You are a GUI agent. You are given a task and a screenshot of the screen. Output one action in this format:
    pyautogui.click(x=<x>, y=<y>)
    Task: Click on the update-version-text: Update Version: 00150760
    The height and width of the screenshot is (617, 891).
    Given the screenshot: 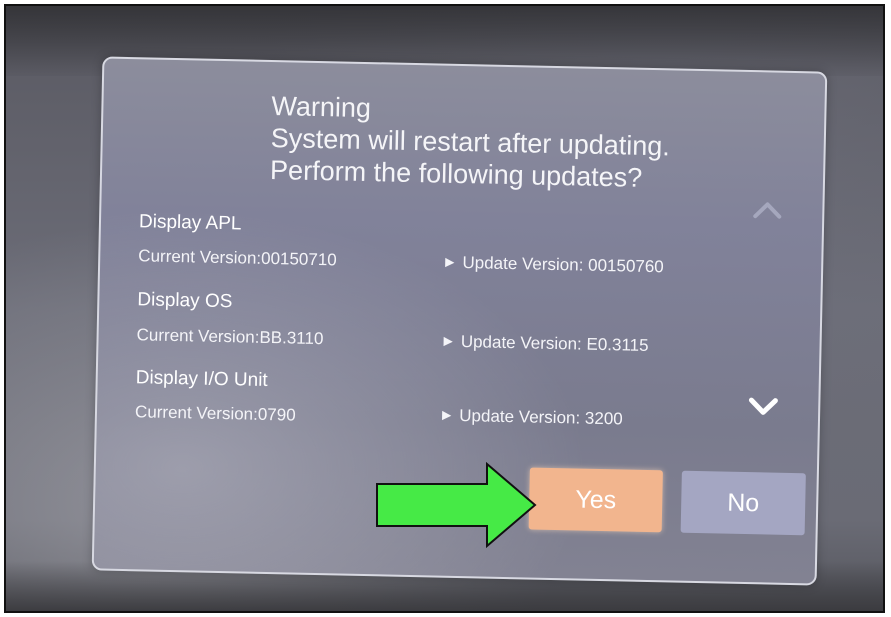 What is the action you would take?
    pyautogui.click(x=563, y=265)
    